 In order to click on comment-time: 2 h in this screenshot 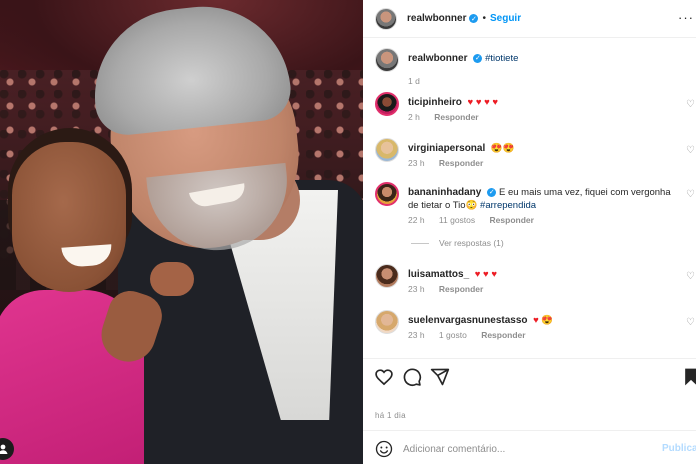, I will do `click(414, 117)`.